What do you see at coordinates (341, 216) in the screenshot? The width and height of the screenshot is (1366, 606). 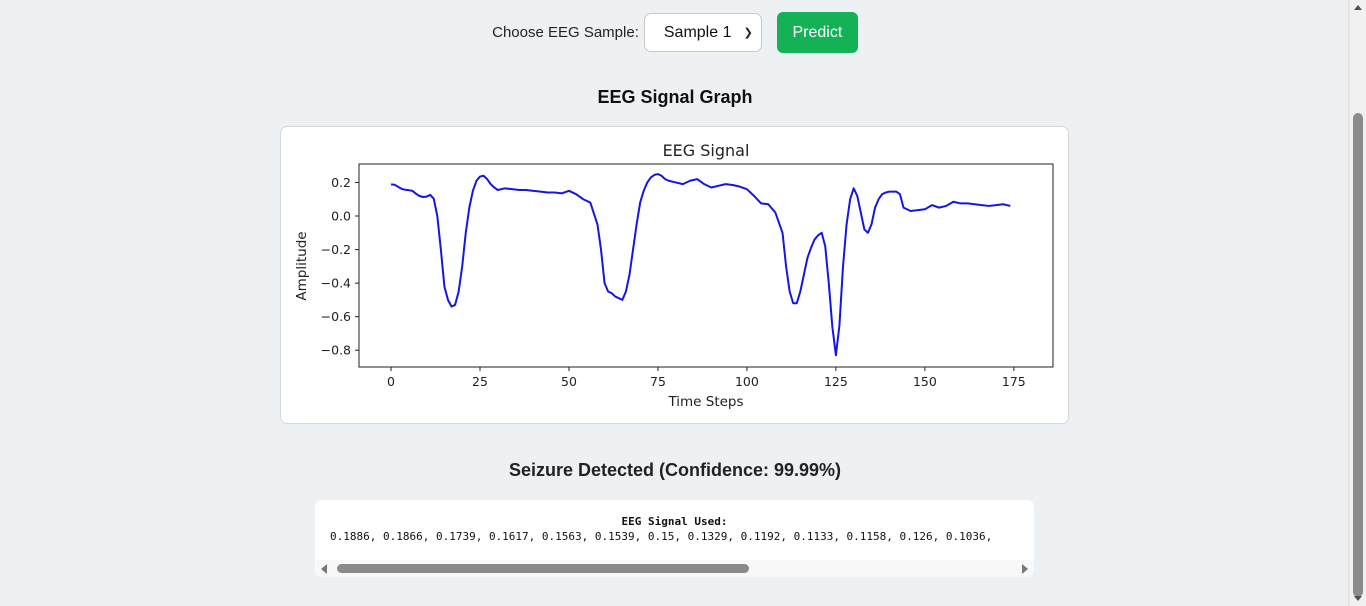 I see `y-tick-label: 0.0` at bounding box center [341, 216].